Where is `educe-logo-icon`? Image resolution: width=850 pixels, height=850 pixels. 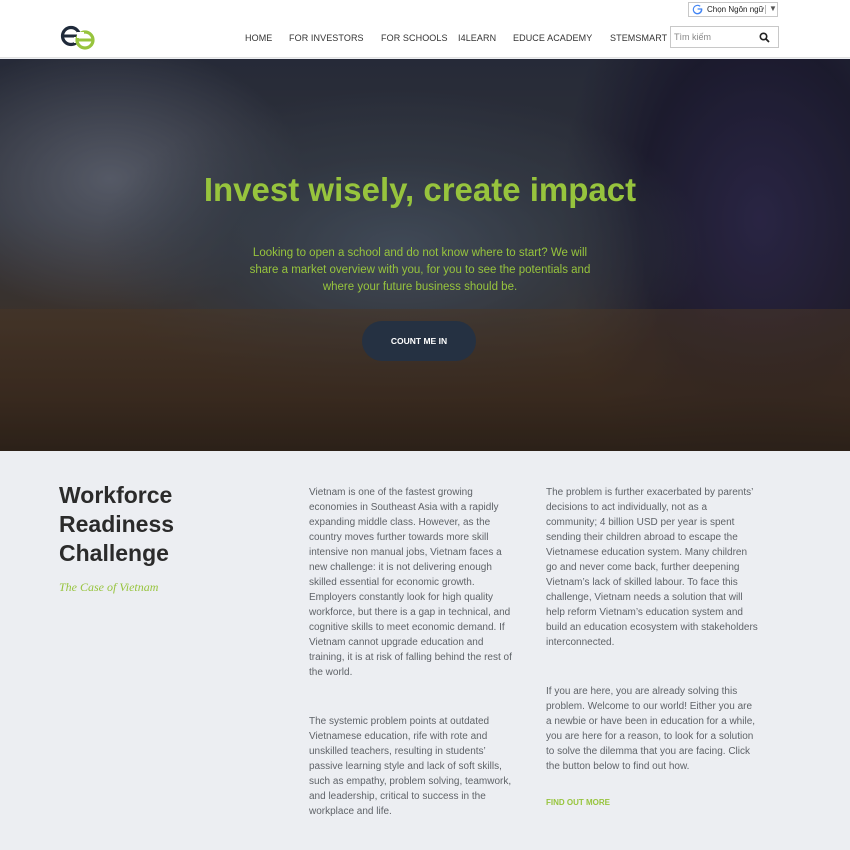
educe-logo-icon is located at coordinates (78, 38).